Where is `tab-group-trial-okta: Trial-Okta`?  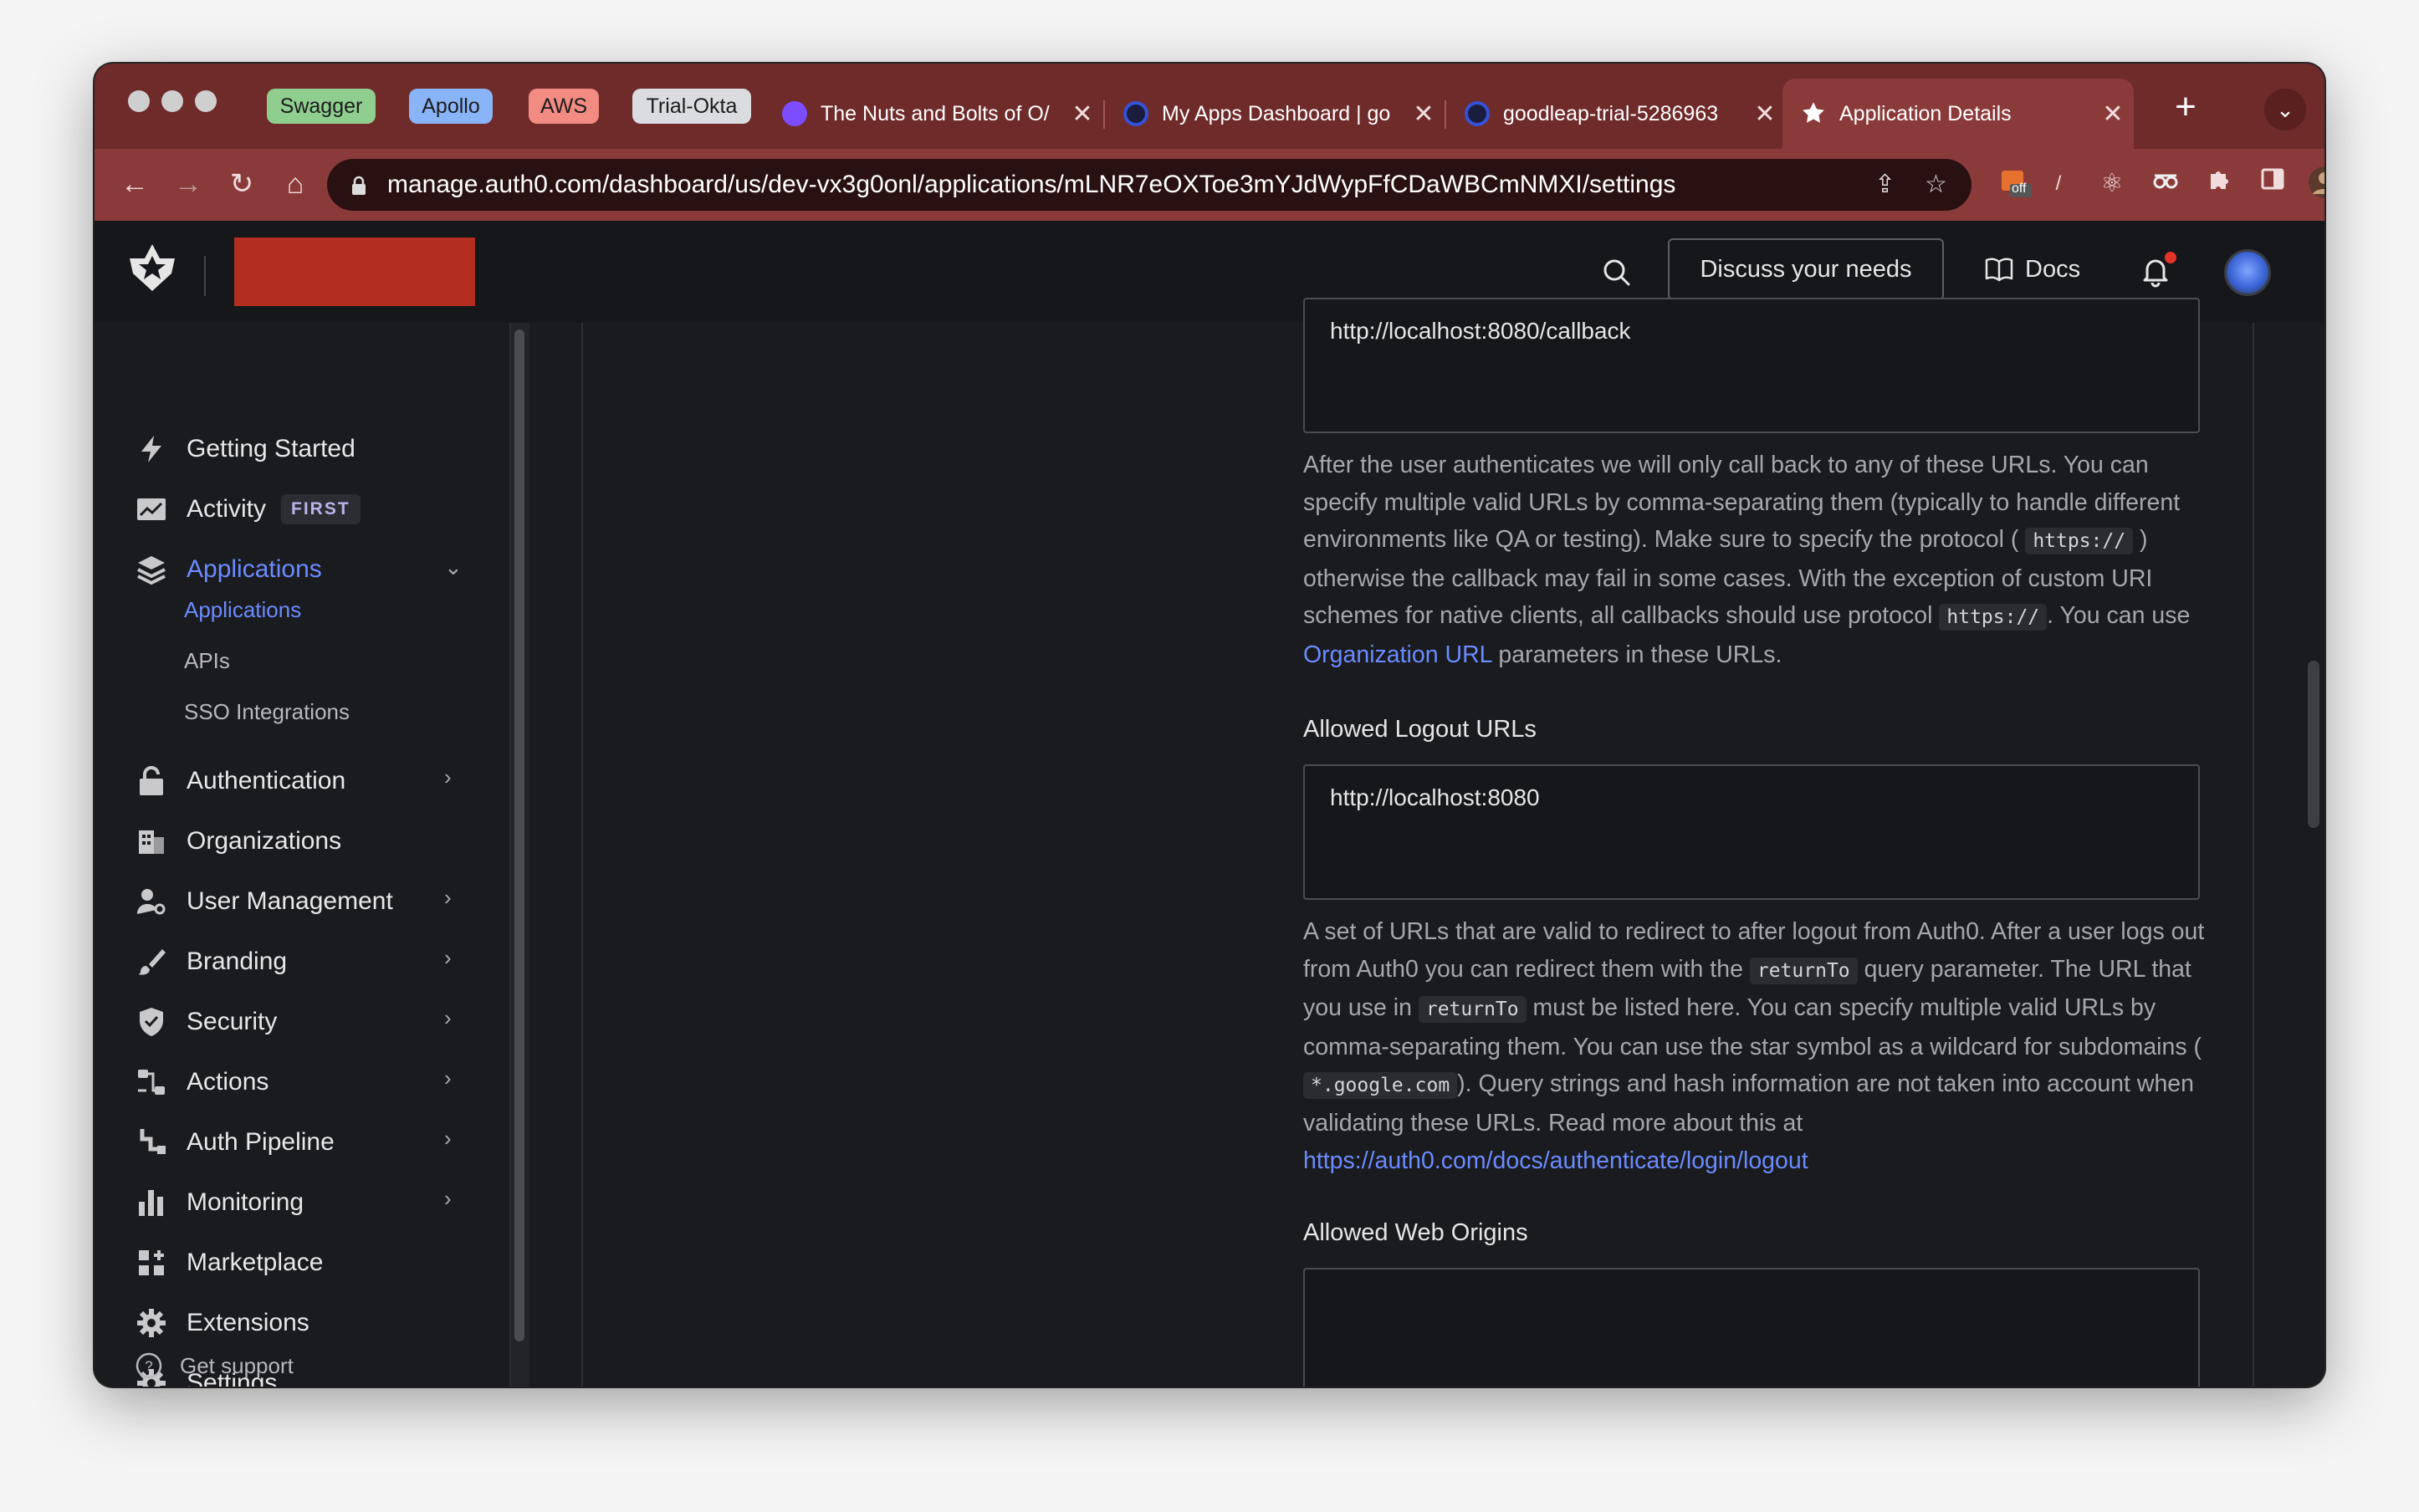
tab-group-trial-okta: Trial-Okta is located at coordinates (691, 106).